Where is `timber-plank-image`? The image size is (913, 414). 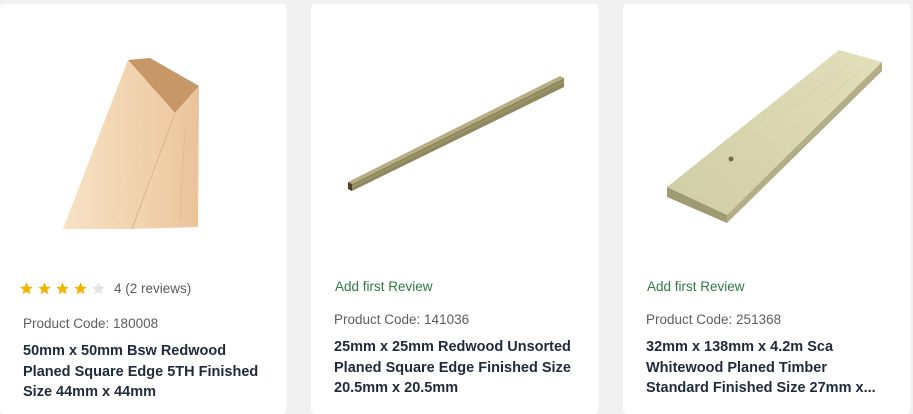
timber-plank-image is located at coordinates (774, 136).